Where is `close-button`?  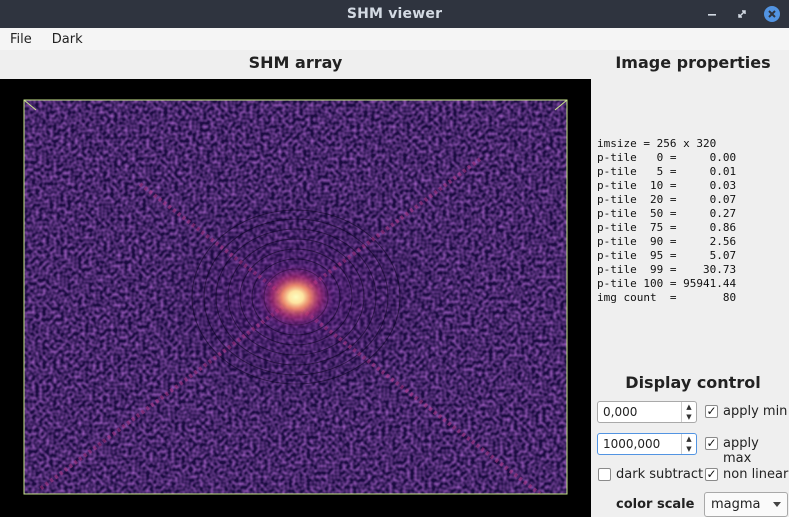 close-button is located at coordinates (772, 14).